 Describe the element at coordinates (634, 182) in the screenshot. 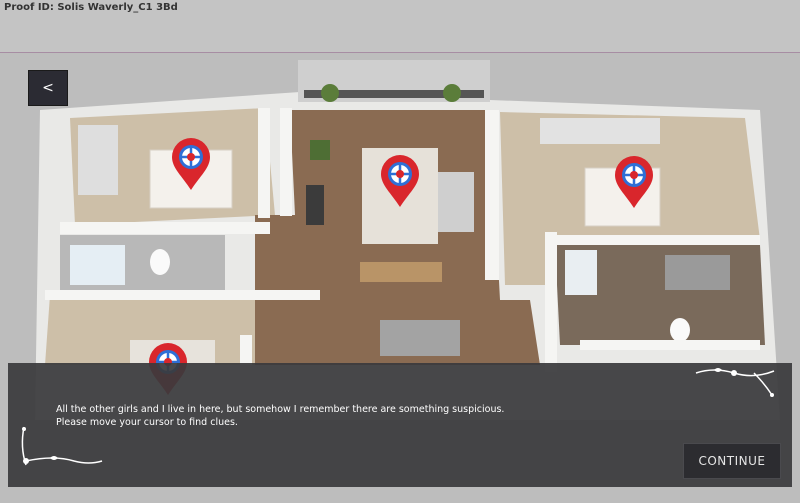

I see `clue-marker-bedroom-right-icon` at that location.